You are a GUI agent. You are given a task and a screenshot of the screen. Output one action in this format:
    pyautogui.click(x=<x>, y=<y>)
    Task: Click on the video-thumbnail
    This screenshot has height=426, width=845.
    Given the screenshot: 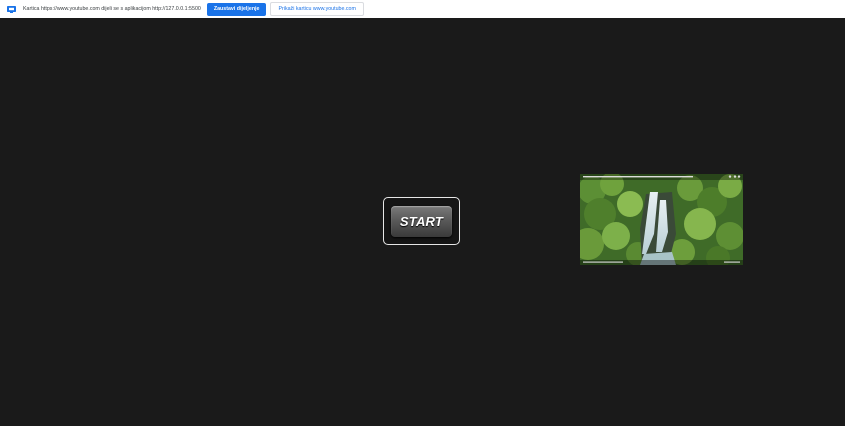 What is the action you would take?
    pyautogui.click(x=661, y=219)
    